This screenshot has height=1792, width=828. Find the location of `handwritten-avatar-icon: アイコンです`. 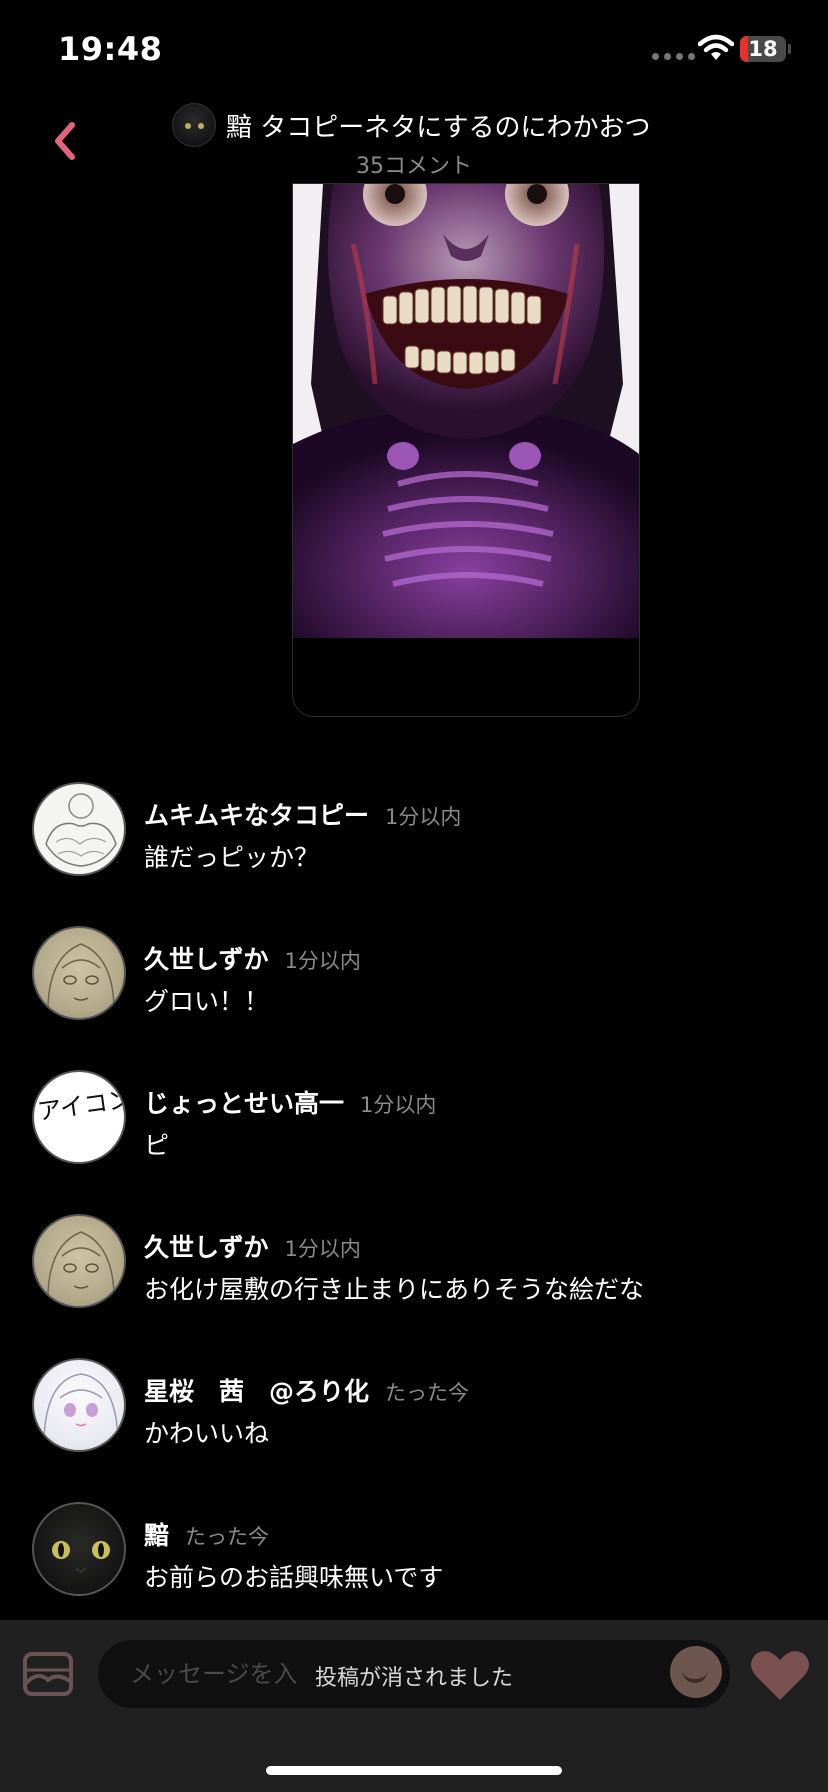

handwritten-avatar-icon: アイコンです is located at coordinates (81, 1102).